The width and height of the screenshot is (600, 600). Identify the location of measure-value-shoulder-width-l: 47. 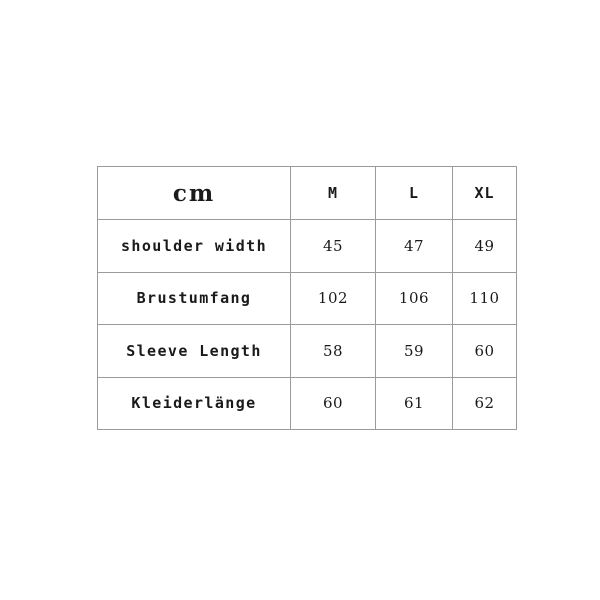
(414, 246).